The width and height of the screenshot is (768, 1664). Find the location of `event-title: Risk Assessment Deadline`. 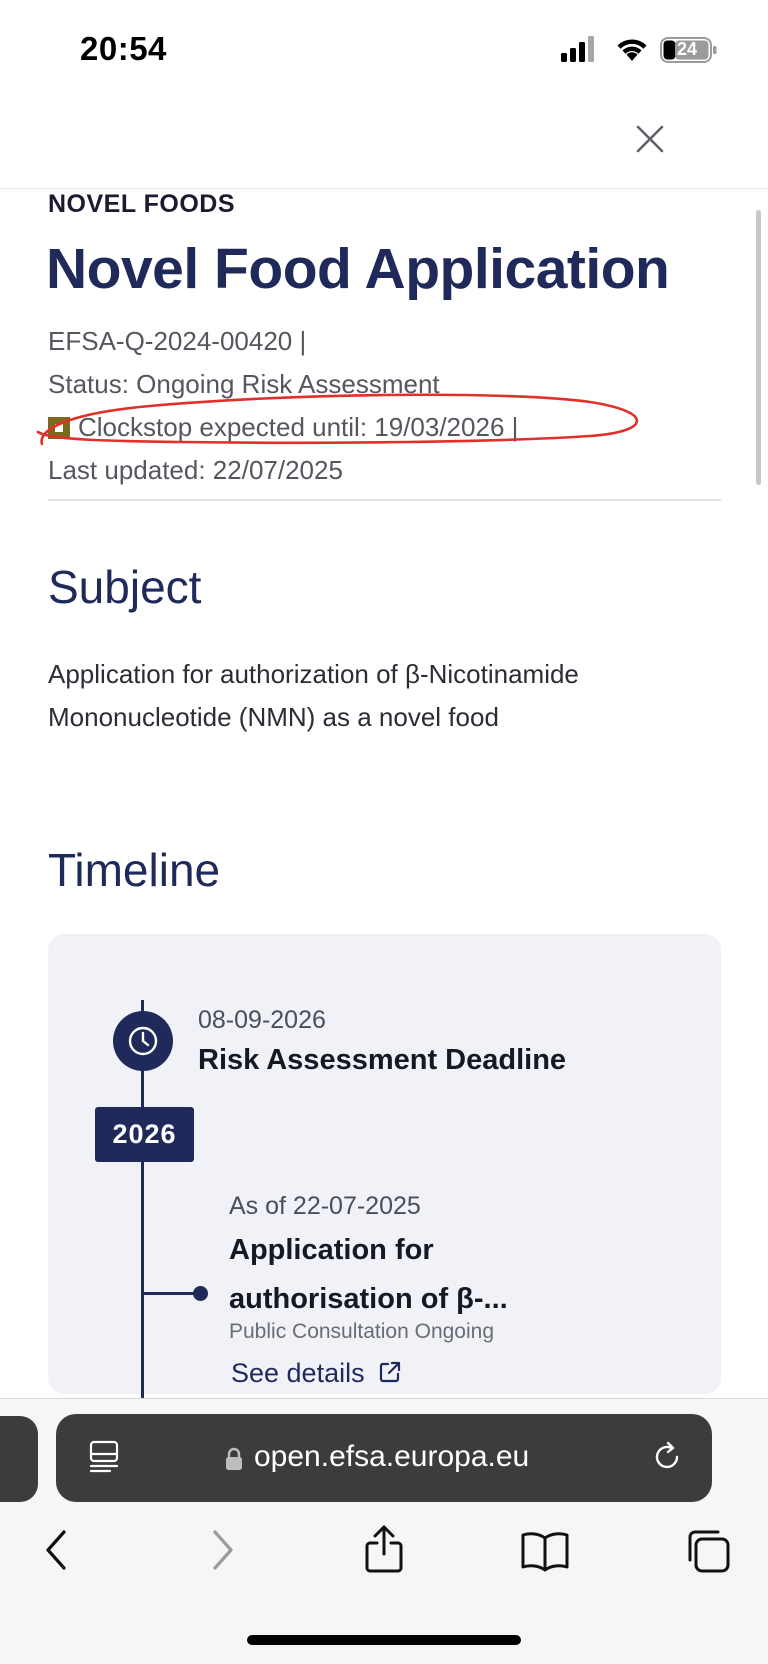

event-title: Risk Assessment Deadline is located at coordinates (382, 1060).